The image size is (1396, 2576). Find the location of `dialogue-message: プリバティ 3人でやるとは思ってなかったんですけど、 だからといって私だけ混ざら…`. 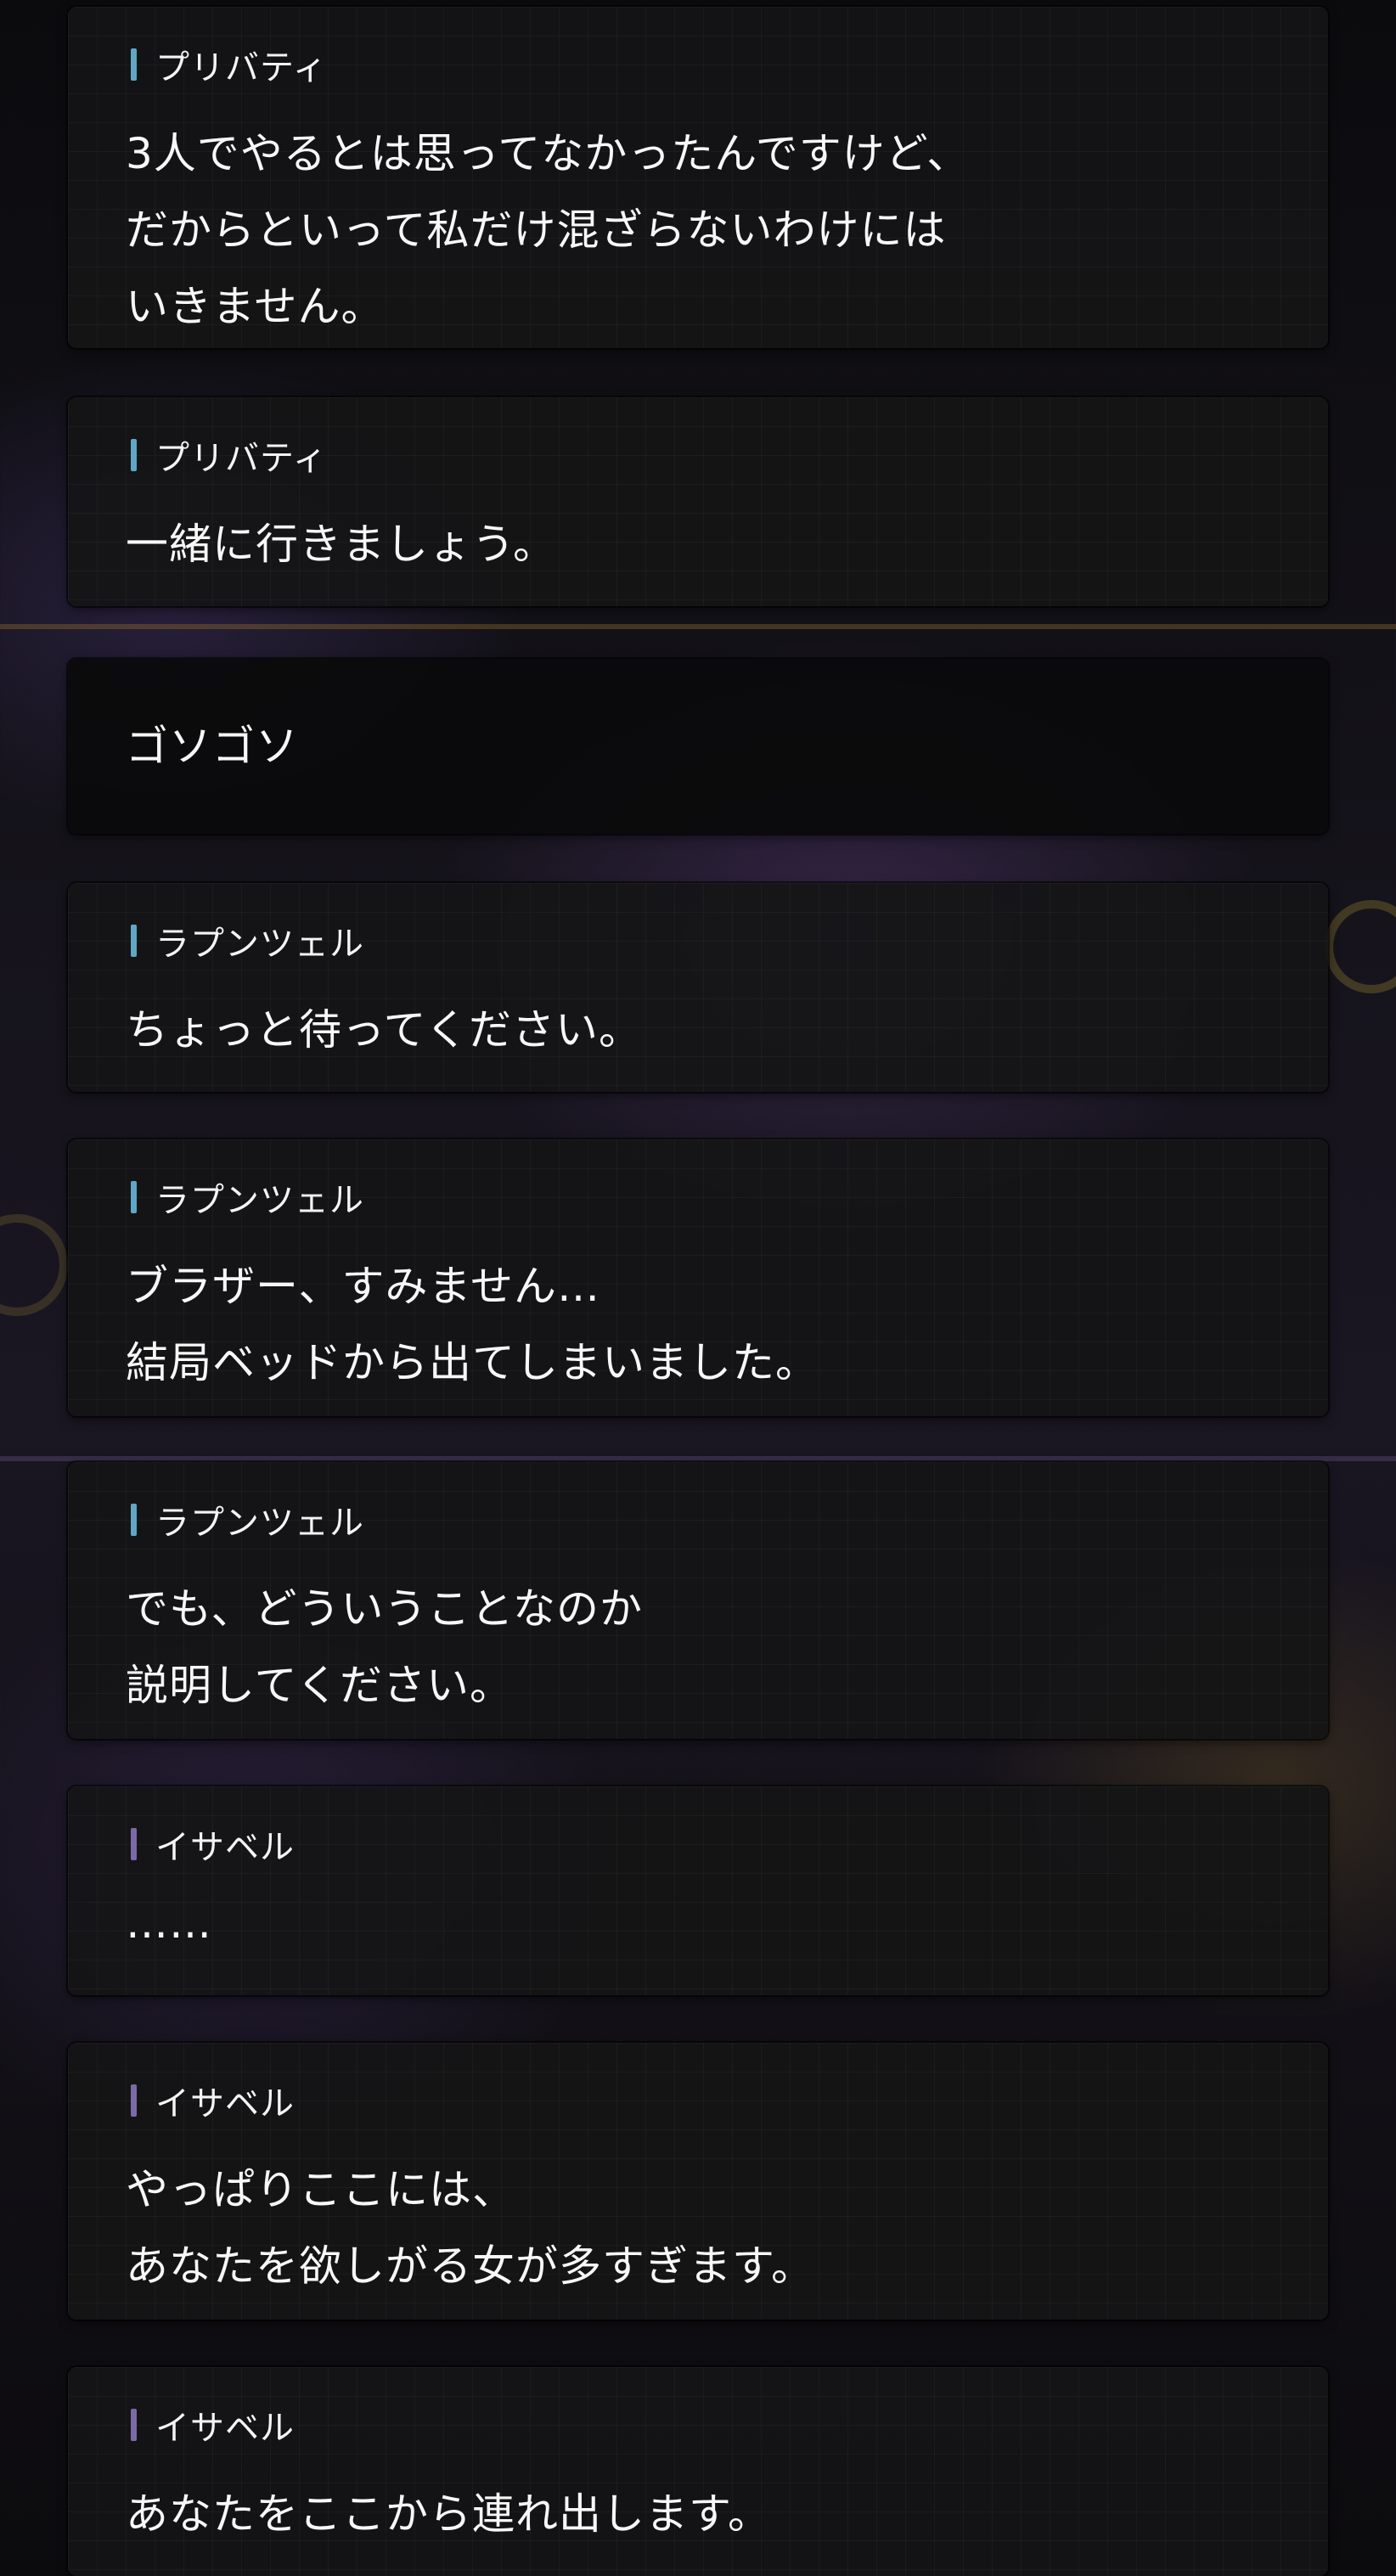

dialogue-message: プリバティ 3人でやるとは思ってなかったんですけど、 だからといって私だけ混ざら… is located at coordinates (698, 177).